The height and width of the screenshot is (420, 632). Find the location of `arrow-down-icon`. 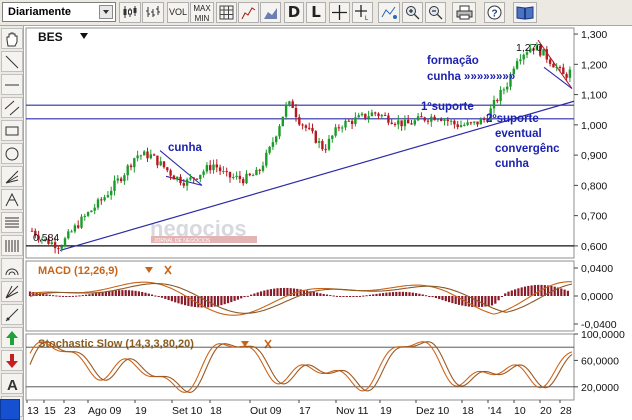

arrow-down-icon is located at coordinates (12, 361).